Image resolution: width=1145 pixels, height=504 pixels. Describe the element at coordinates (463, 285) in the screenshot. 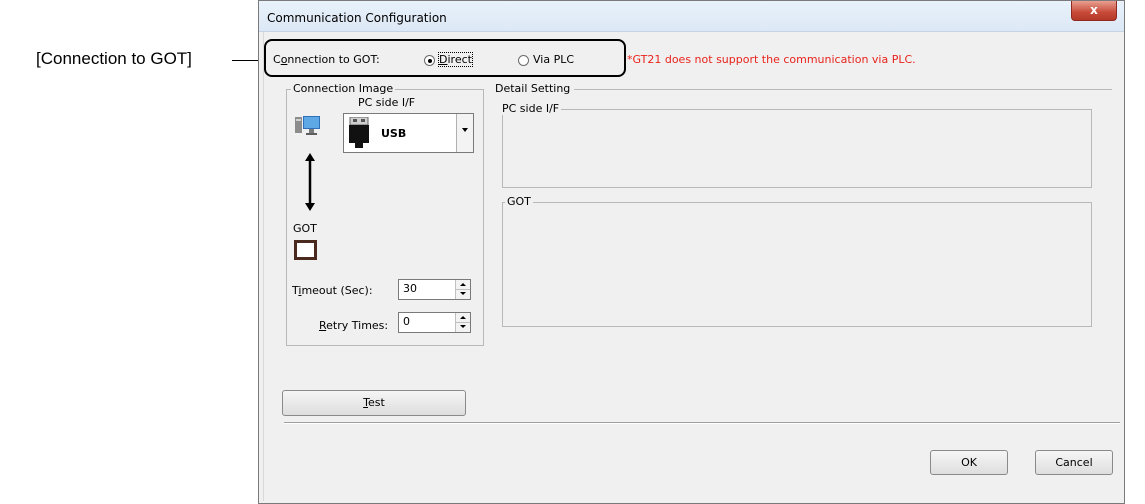

I see `timeout-up-icon` at that location.